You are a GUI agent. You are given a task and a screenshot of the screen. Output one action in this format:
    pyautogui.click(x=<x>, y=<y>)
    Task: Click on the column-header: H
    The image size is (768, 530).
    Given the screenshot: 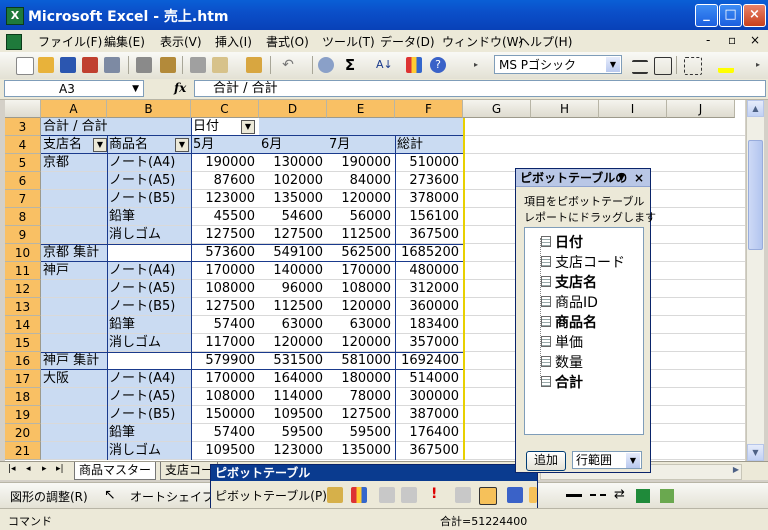 What is the action you would take?
    pyautogui.click(x=565, y=109)
    